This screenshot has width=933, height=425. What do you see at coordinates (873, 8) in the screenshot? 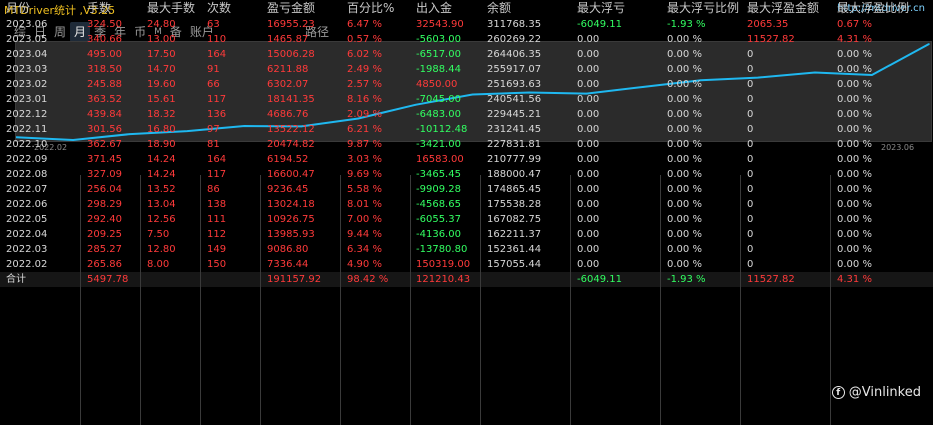
I see `column-header: 最大浮盈比例` at bounding box center [873, 8].